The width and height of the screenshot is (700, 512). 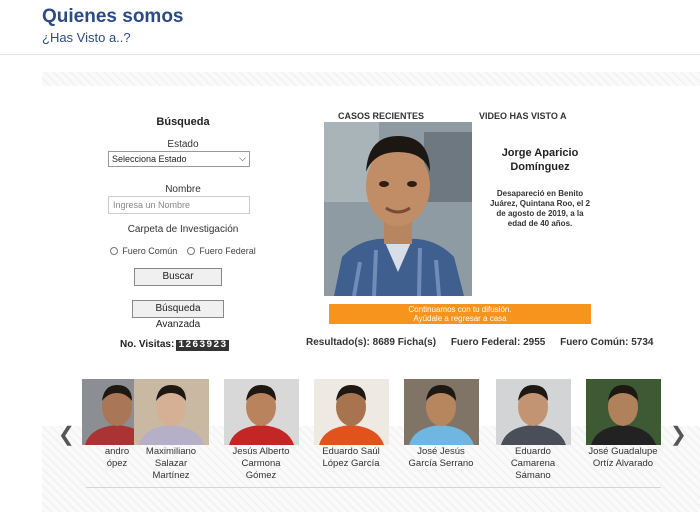 I want to click on visits-label: No. Visitas:, so click(x=147, y=344).